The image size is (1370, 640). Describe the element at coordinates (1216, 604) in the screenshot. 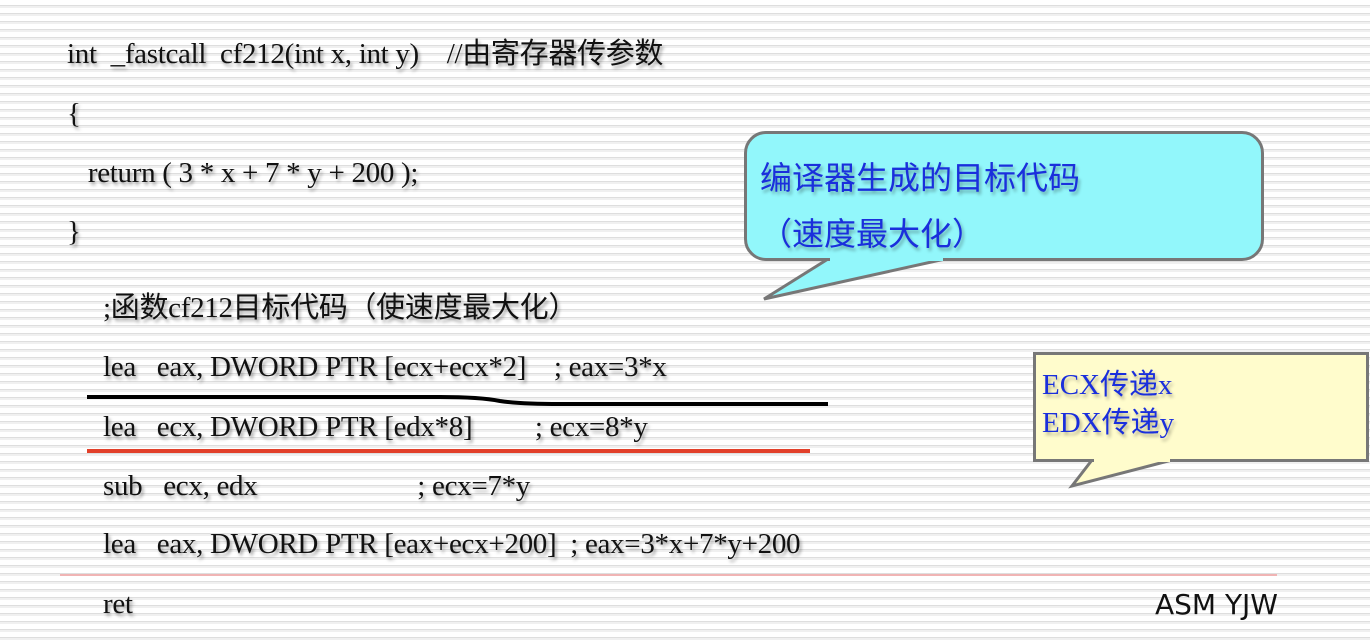

I see `footer-mark: ASM YJW` at that location.